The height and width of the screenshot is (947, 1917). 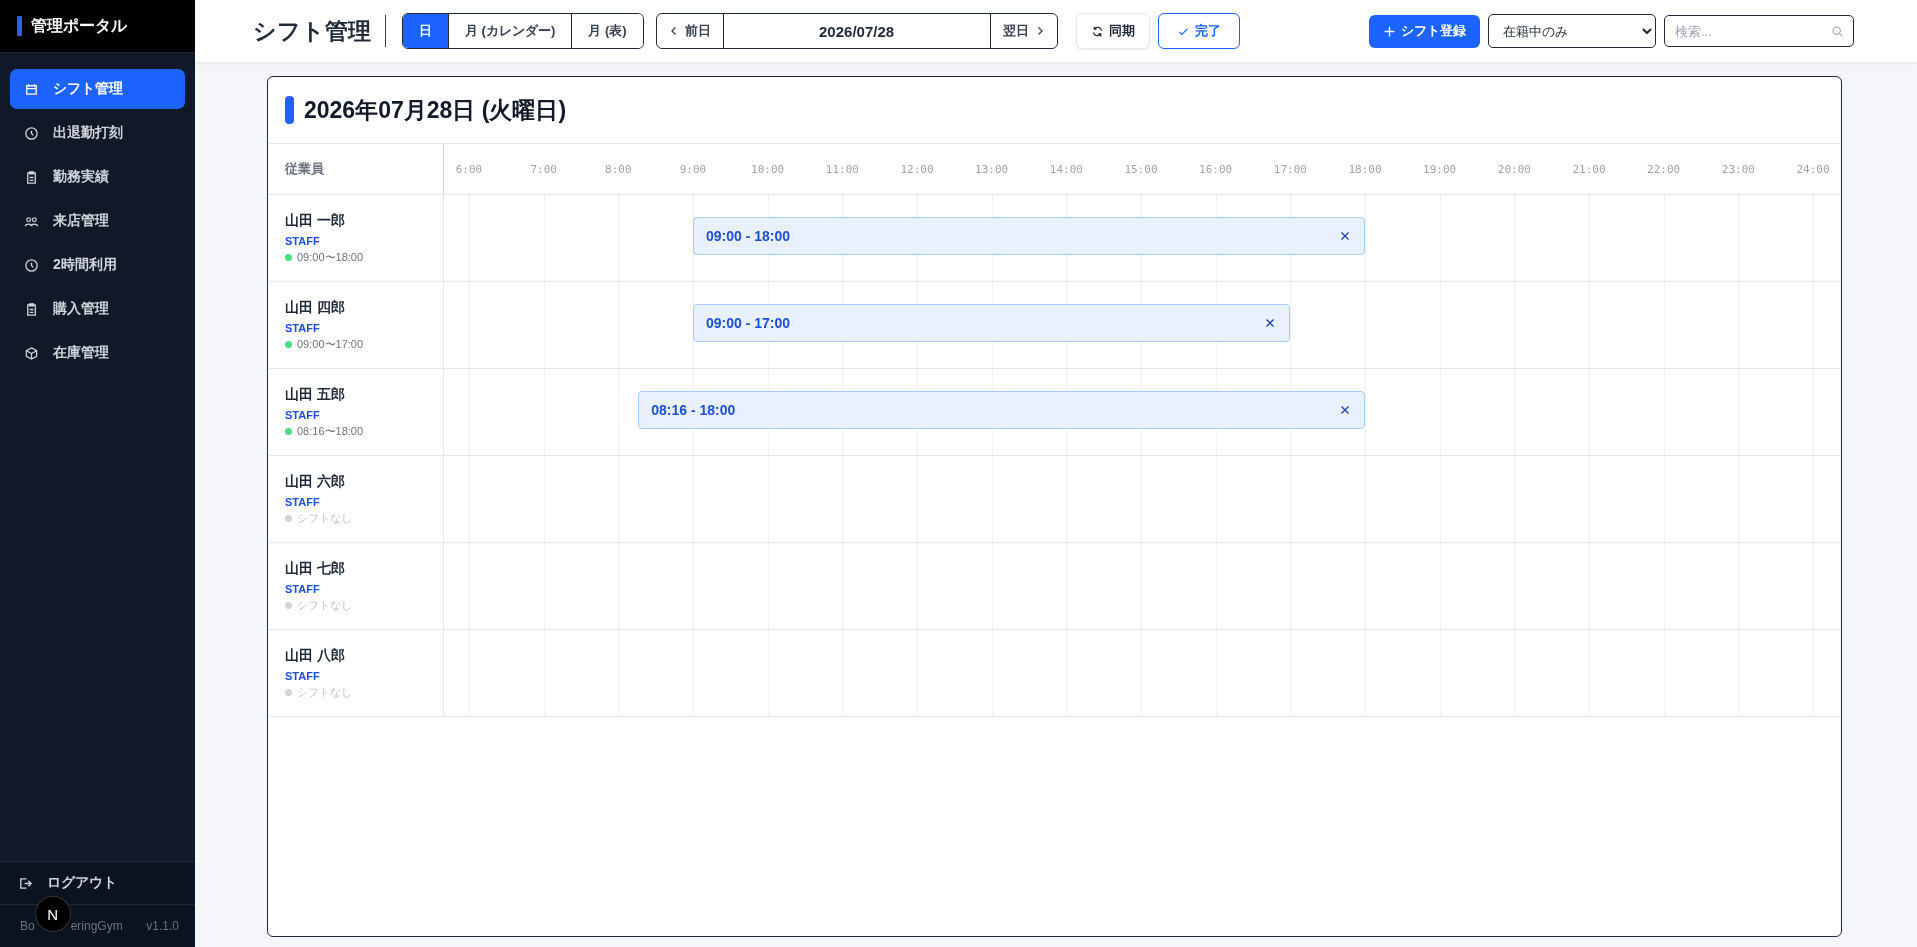 What do you see at coordinates (289, 110) in the screenshot?
I see `title-accent` at bounding box center [289, 110].